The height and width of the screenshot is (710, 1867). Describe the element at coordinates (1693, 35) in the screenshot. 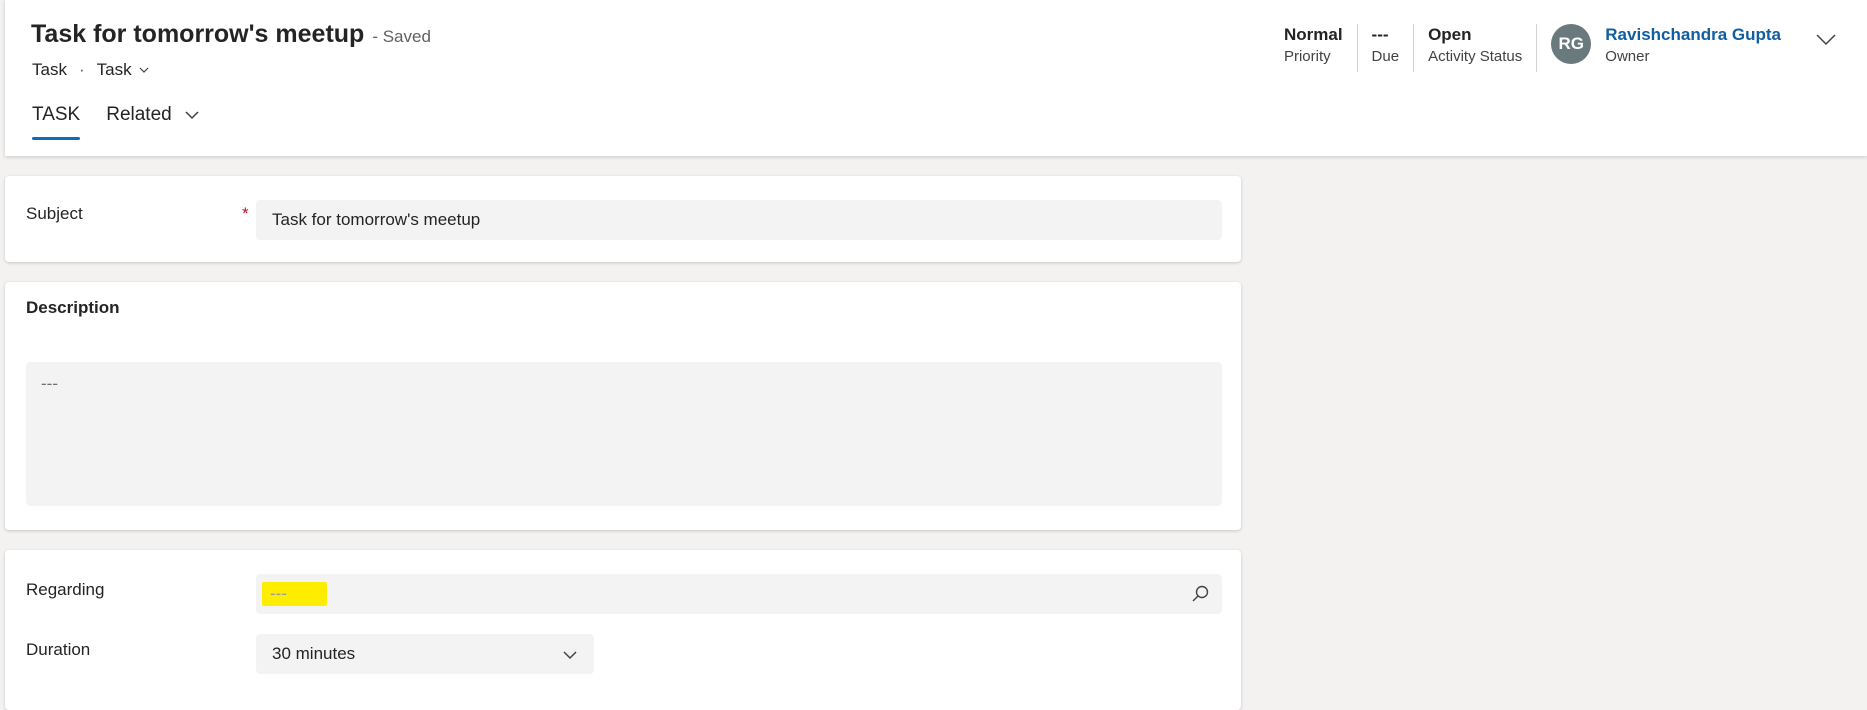

I see `owner-link: Ravishchandra Gupta` at that location.